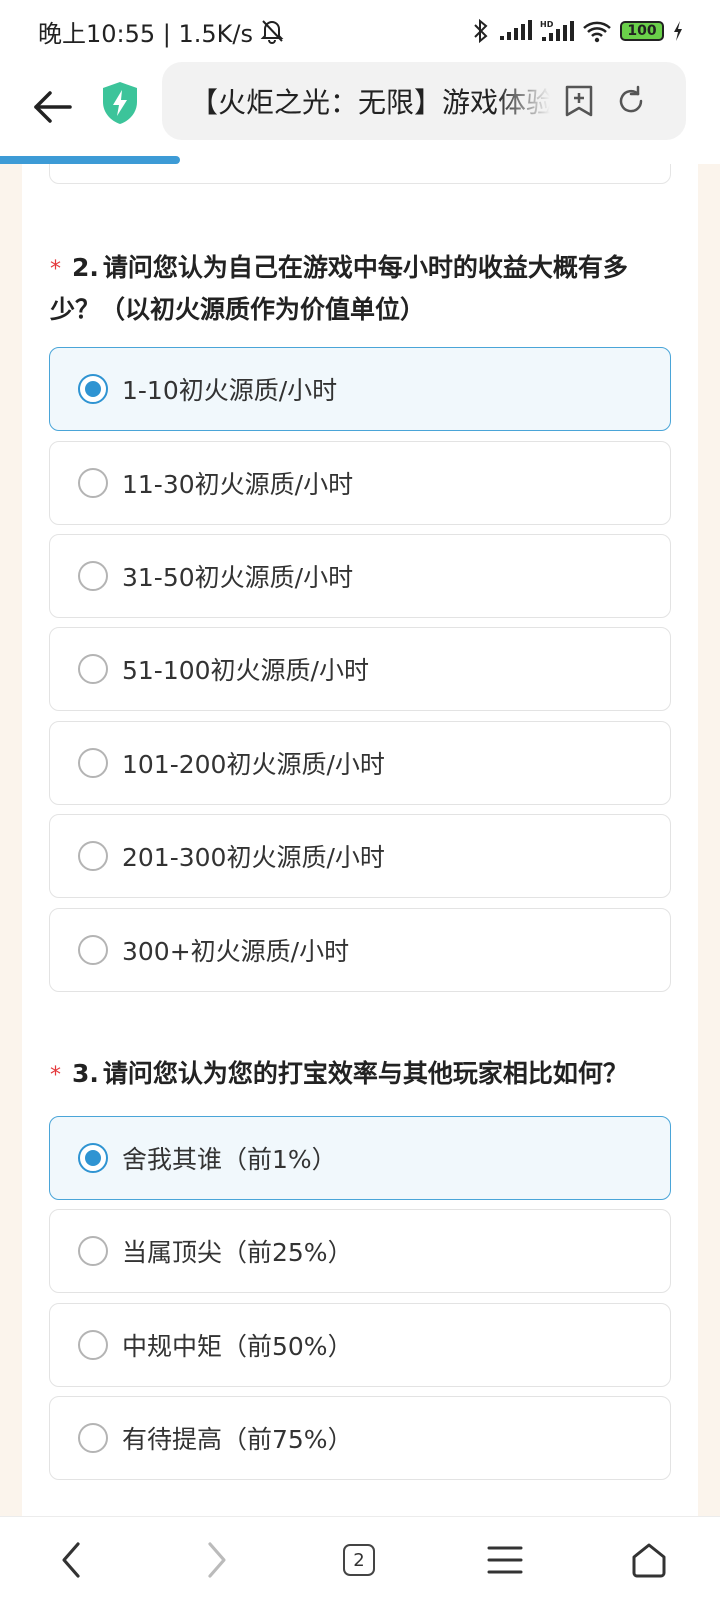  Describe the element at coordinates (253, 764) in the screenshot. I see `option-label: 101-200初火源质/小时` at that location.